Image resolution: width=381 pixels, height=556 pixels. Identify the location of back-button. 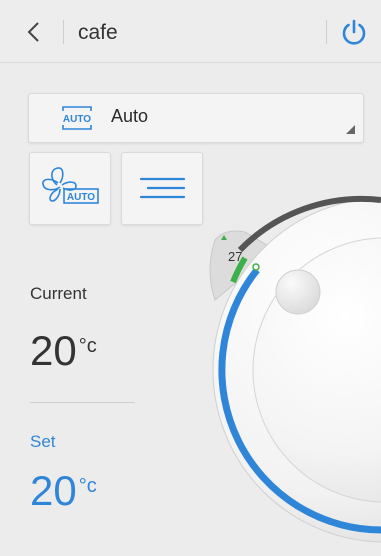
(34, 32).